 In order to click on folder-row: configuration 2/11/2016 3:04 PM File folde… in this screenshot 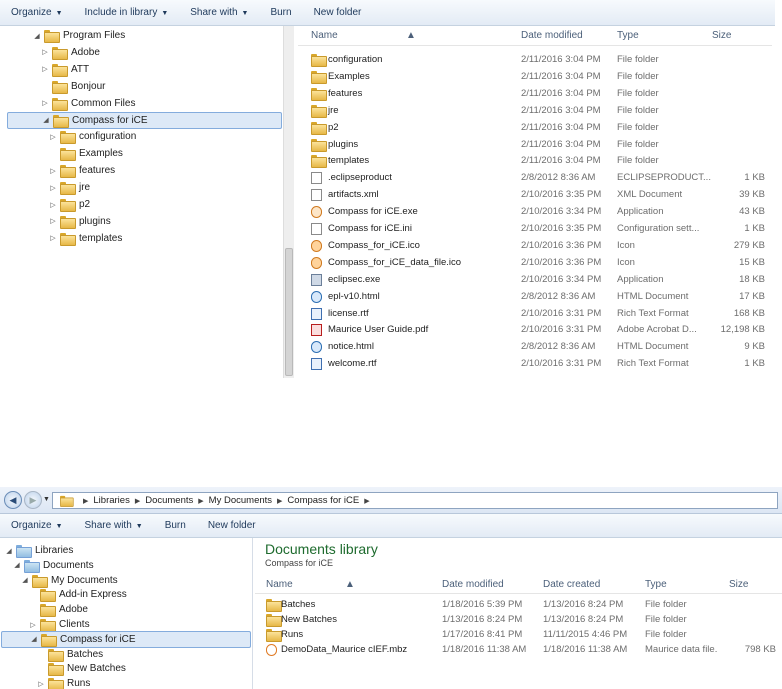, I will do `click(535, 59)`.